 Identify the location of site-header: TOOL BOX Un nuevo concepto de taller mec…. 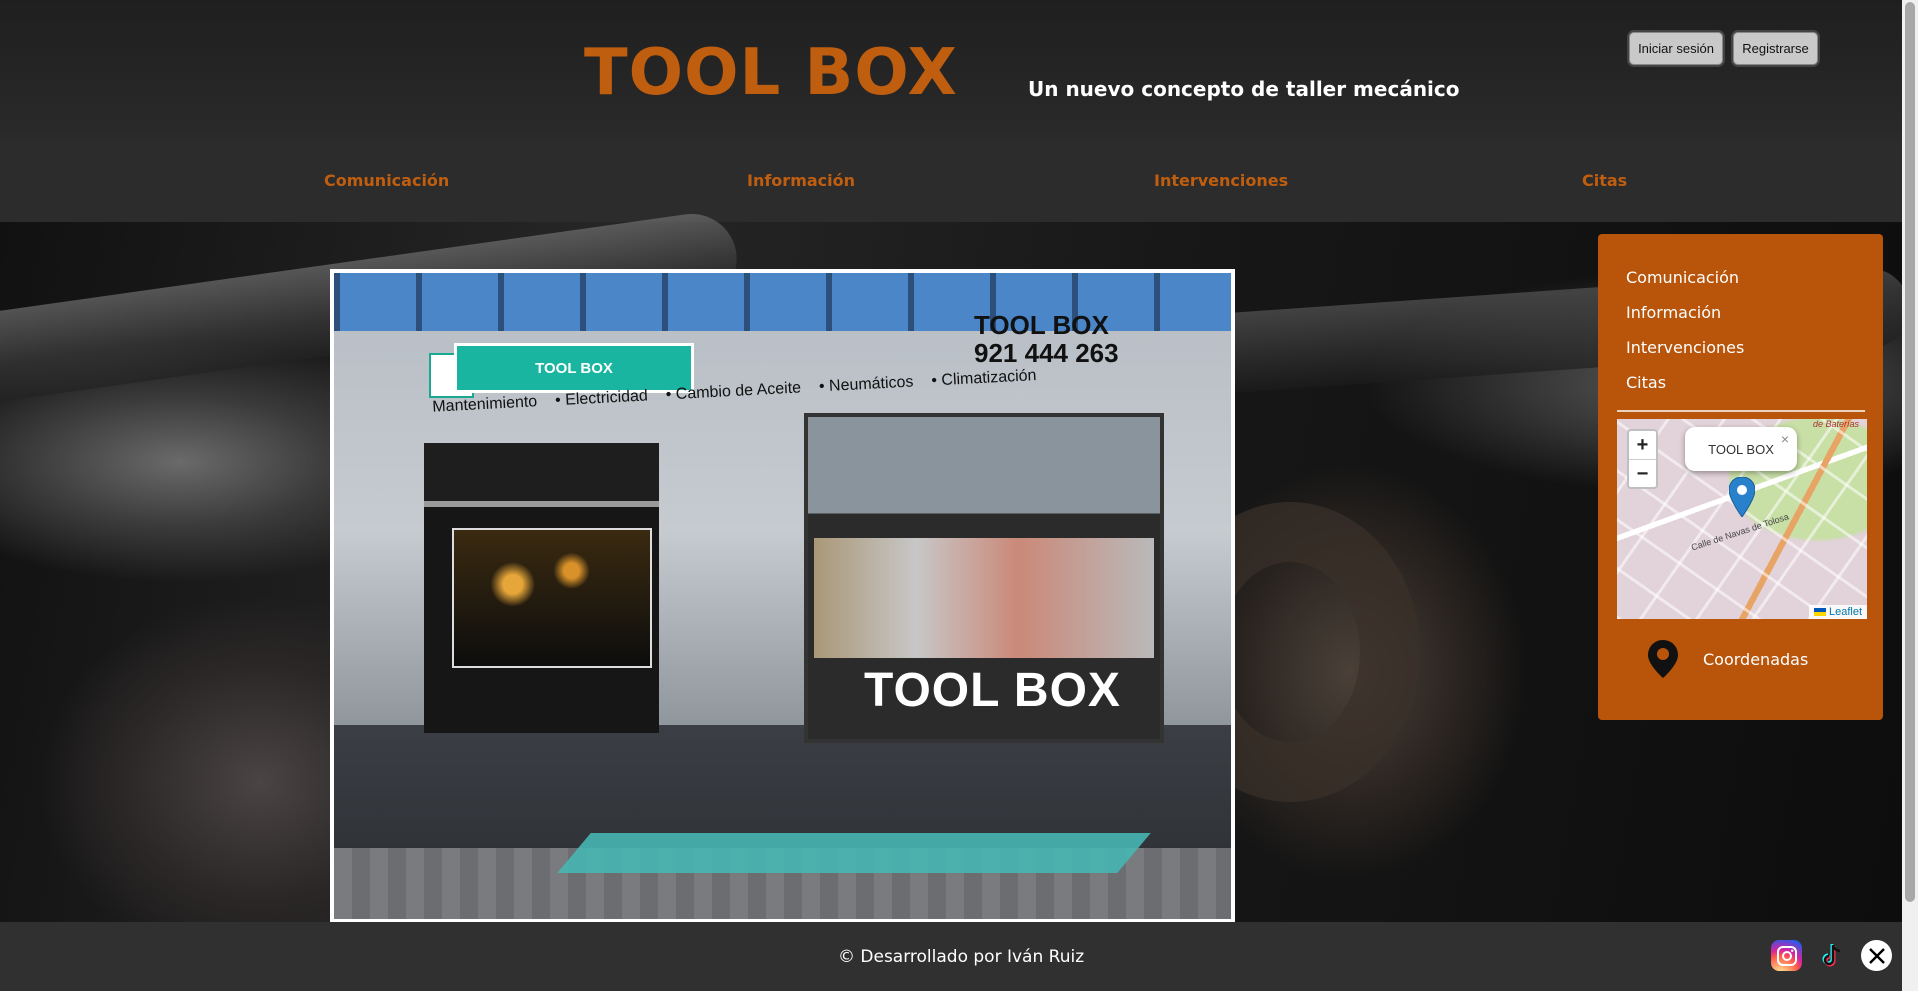
(951, 69).